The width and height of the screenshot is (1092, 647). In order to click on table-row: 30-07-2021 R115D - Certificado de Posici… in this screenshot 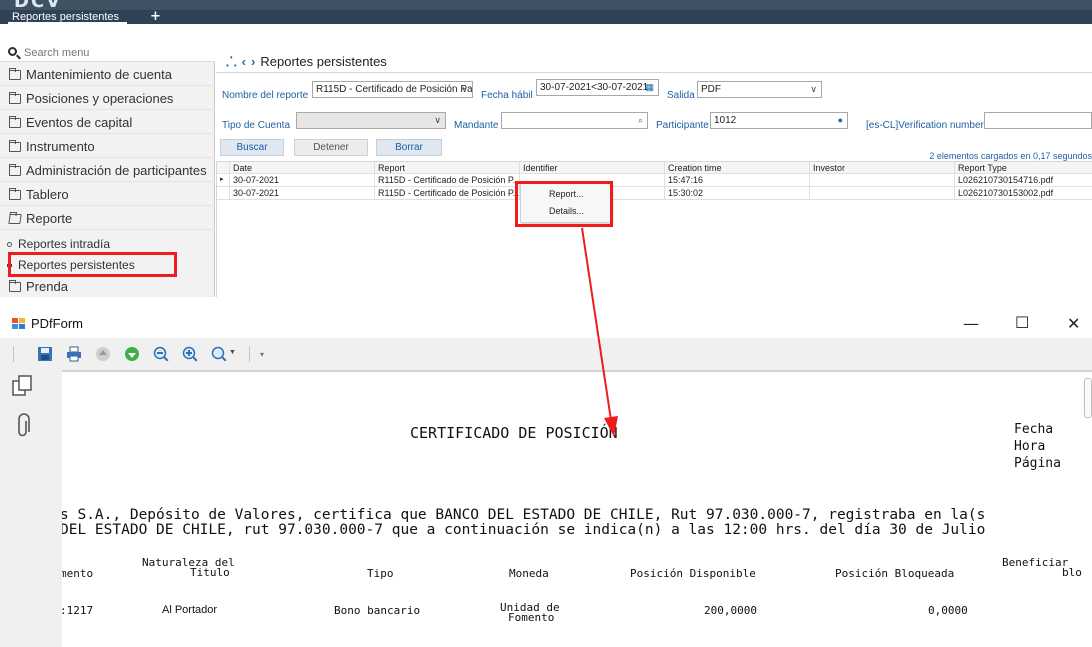, I will do `click(654, 193)`.